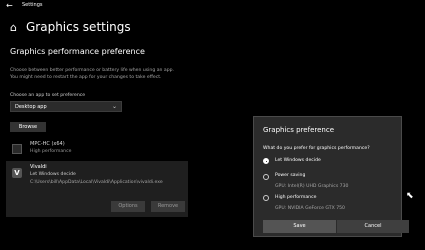 This screenshot has height=250, width=425. What do you see at coordinates (78, 27) in the screenshot?
I see `page-title: Graphics settings` at bounding box center [78, 27].